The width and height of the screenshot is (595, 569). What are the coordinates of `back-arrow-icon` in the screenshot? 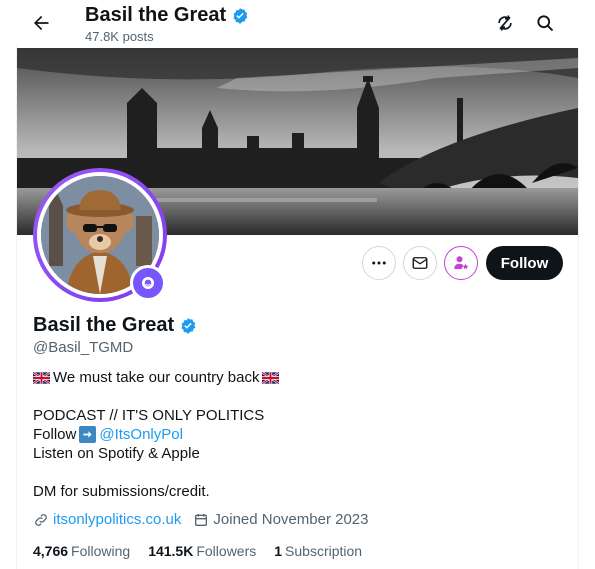 It's located at (41, 23).